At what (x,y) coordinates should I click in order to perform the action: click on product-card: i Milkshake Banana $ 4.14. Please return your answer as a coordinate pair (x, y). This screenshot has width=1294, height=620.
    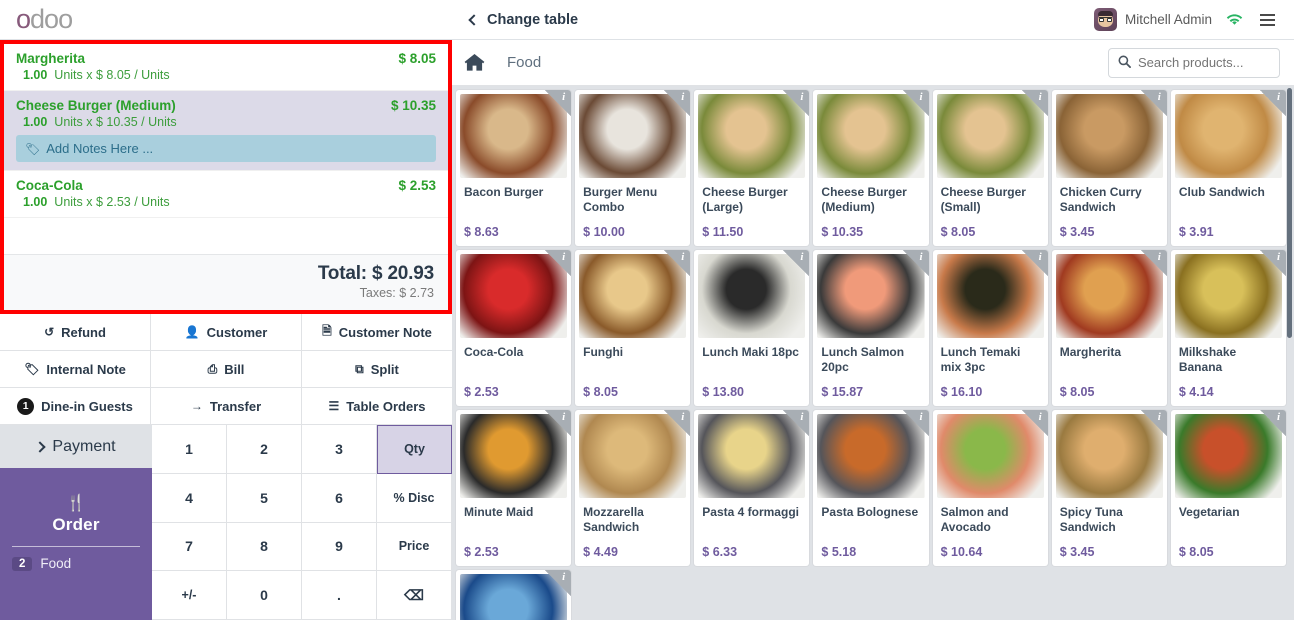
    Looking at the image, I should click on (1228, 328).